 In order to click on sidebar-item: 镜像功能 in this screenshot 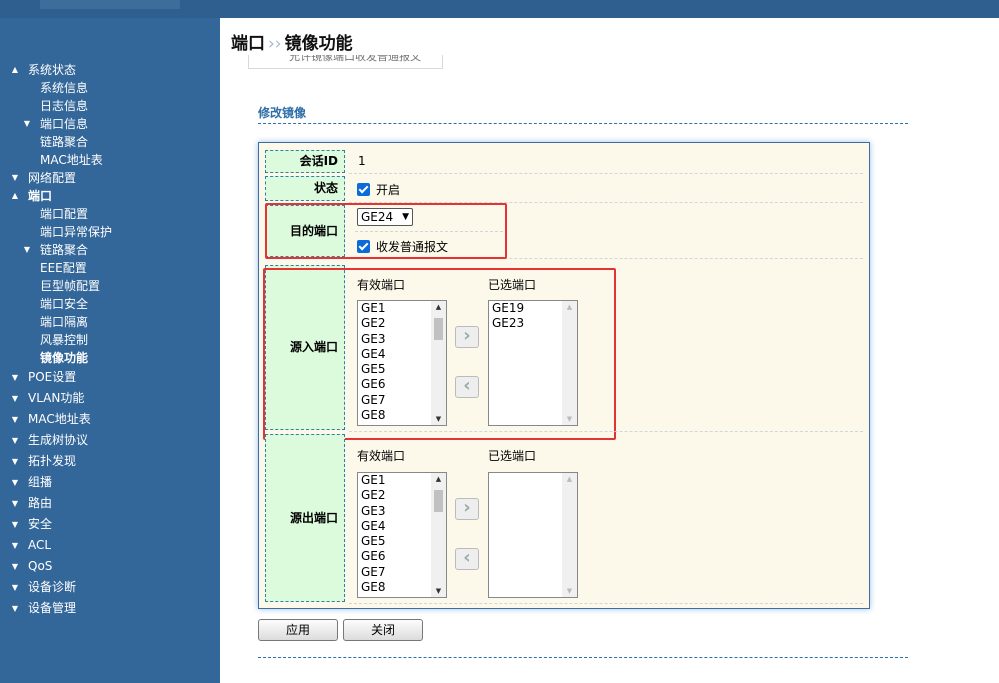, I will do `click(110, 358)`.